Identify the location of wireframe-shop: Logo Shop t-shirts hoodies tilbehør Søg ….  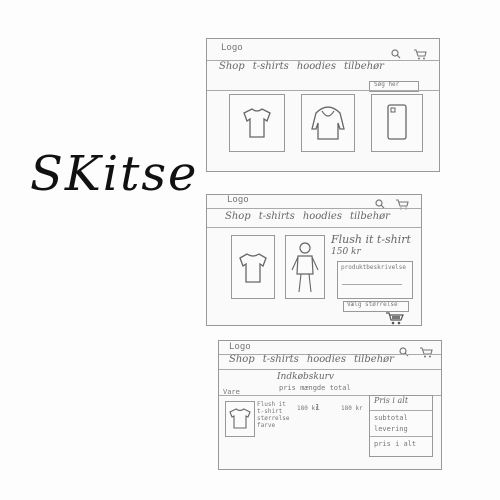
(323, 105).